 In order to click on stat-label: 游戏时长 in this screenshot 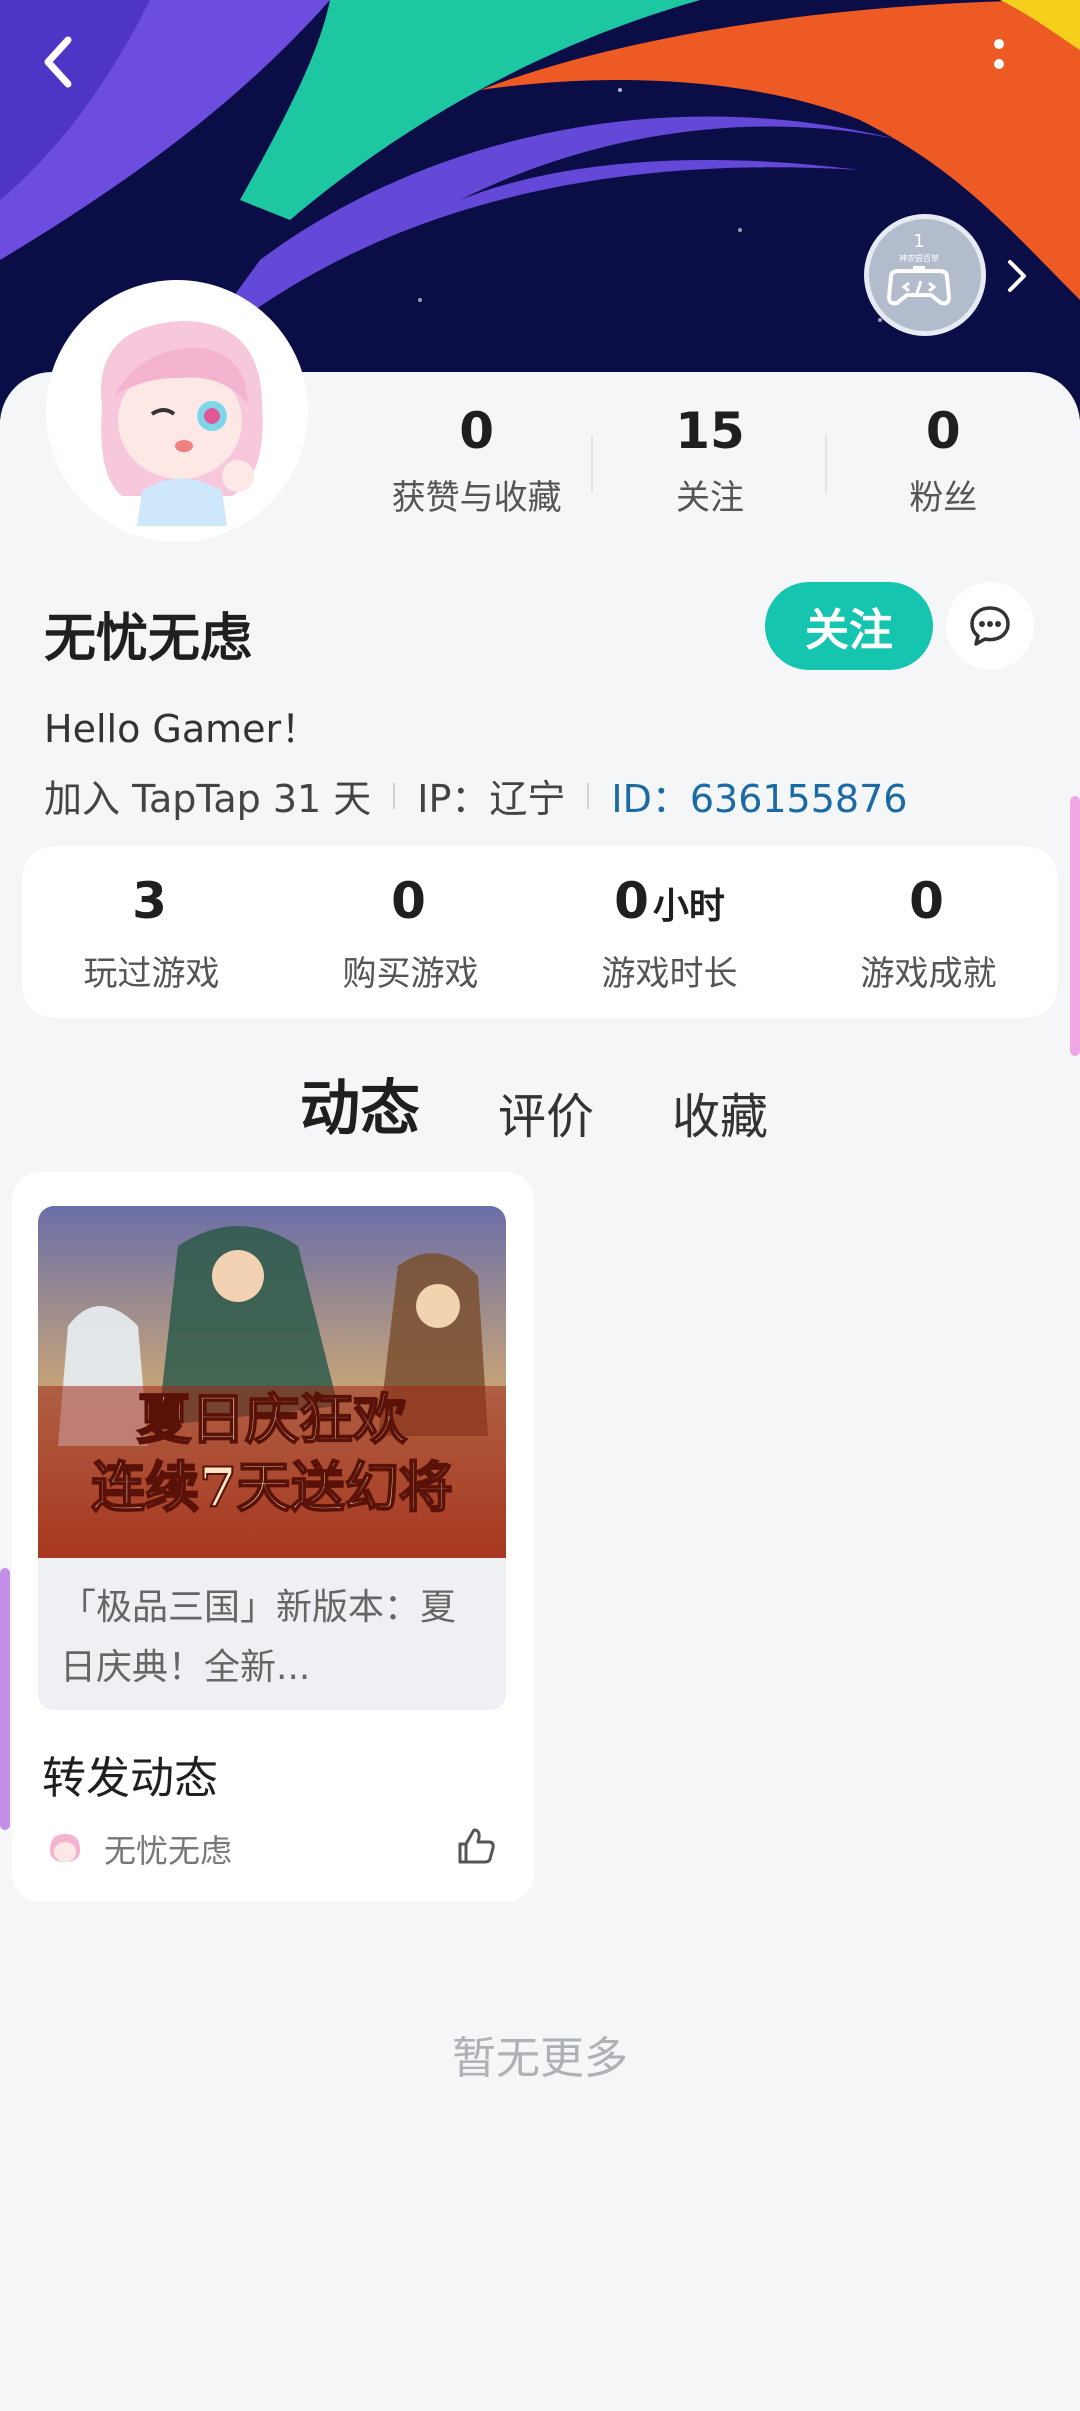, I will do `click(669, 974)`.